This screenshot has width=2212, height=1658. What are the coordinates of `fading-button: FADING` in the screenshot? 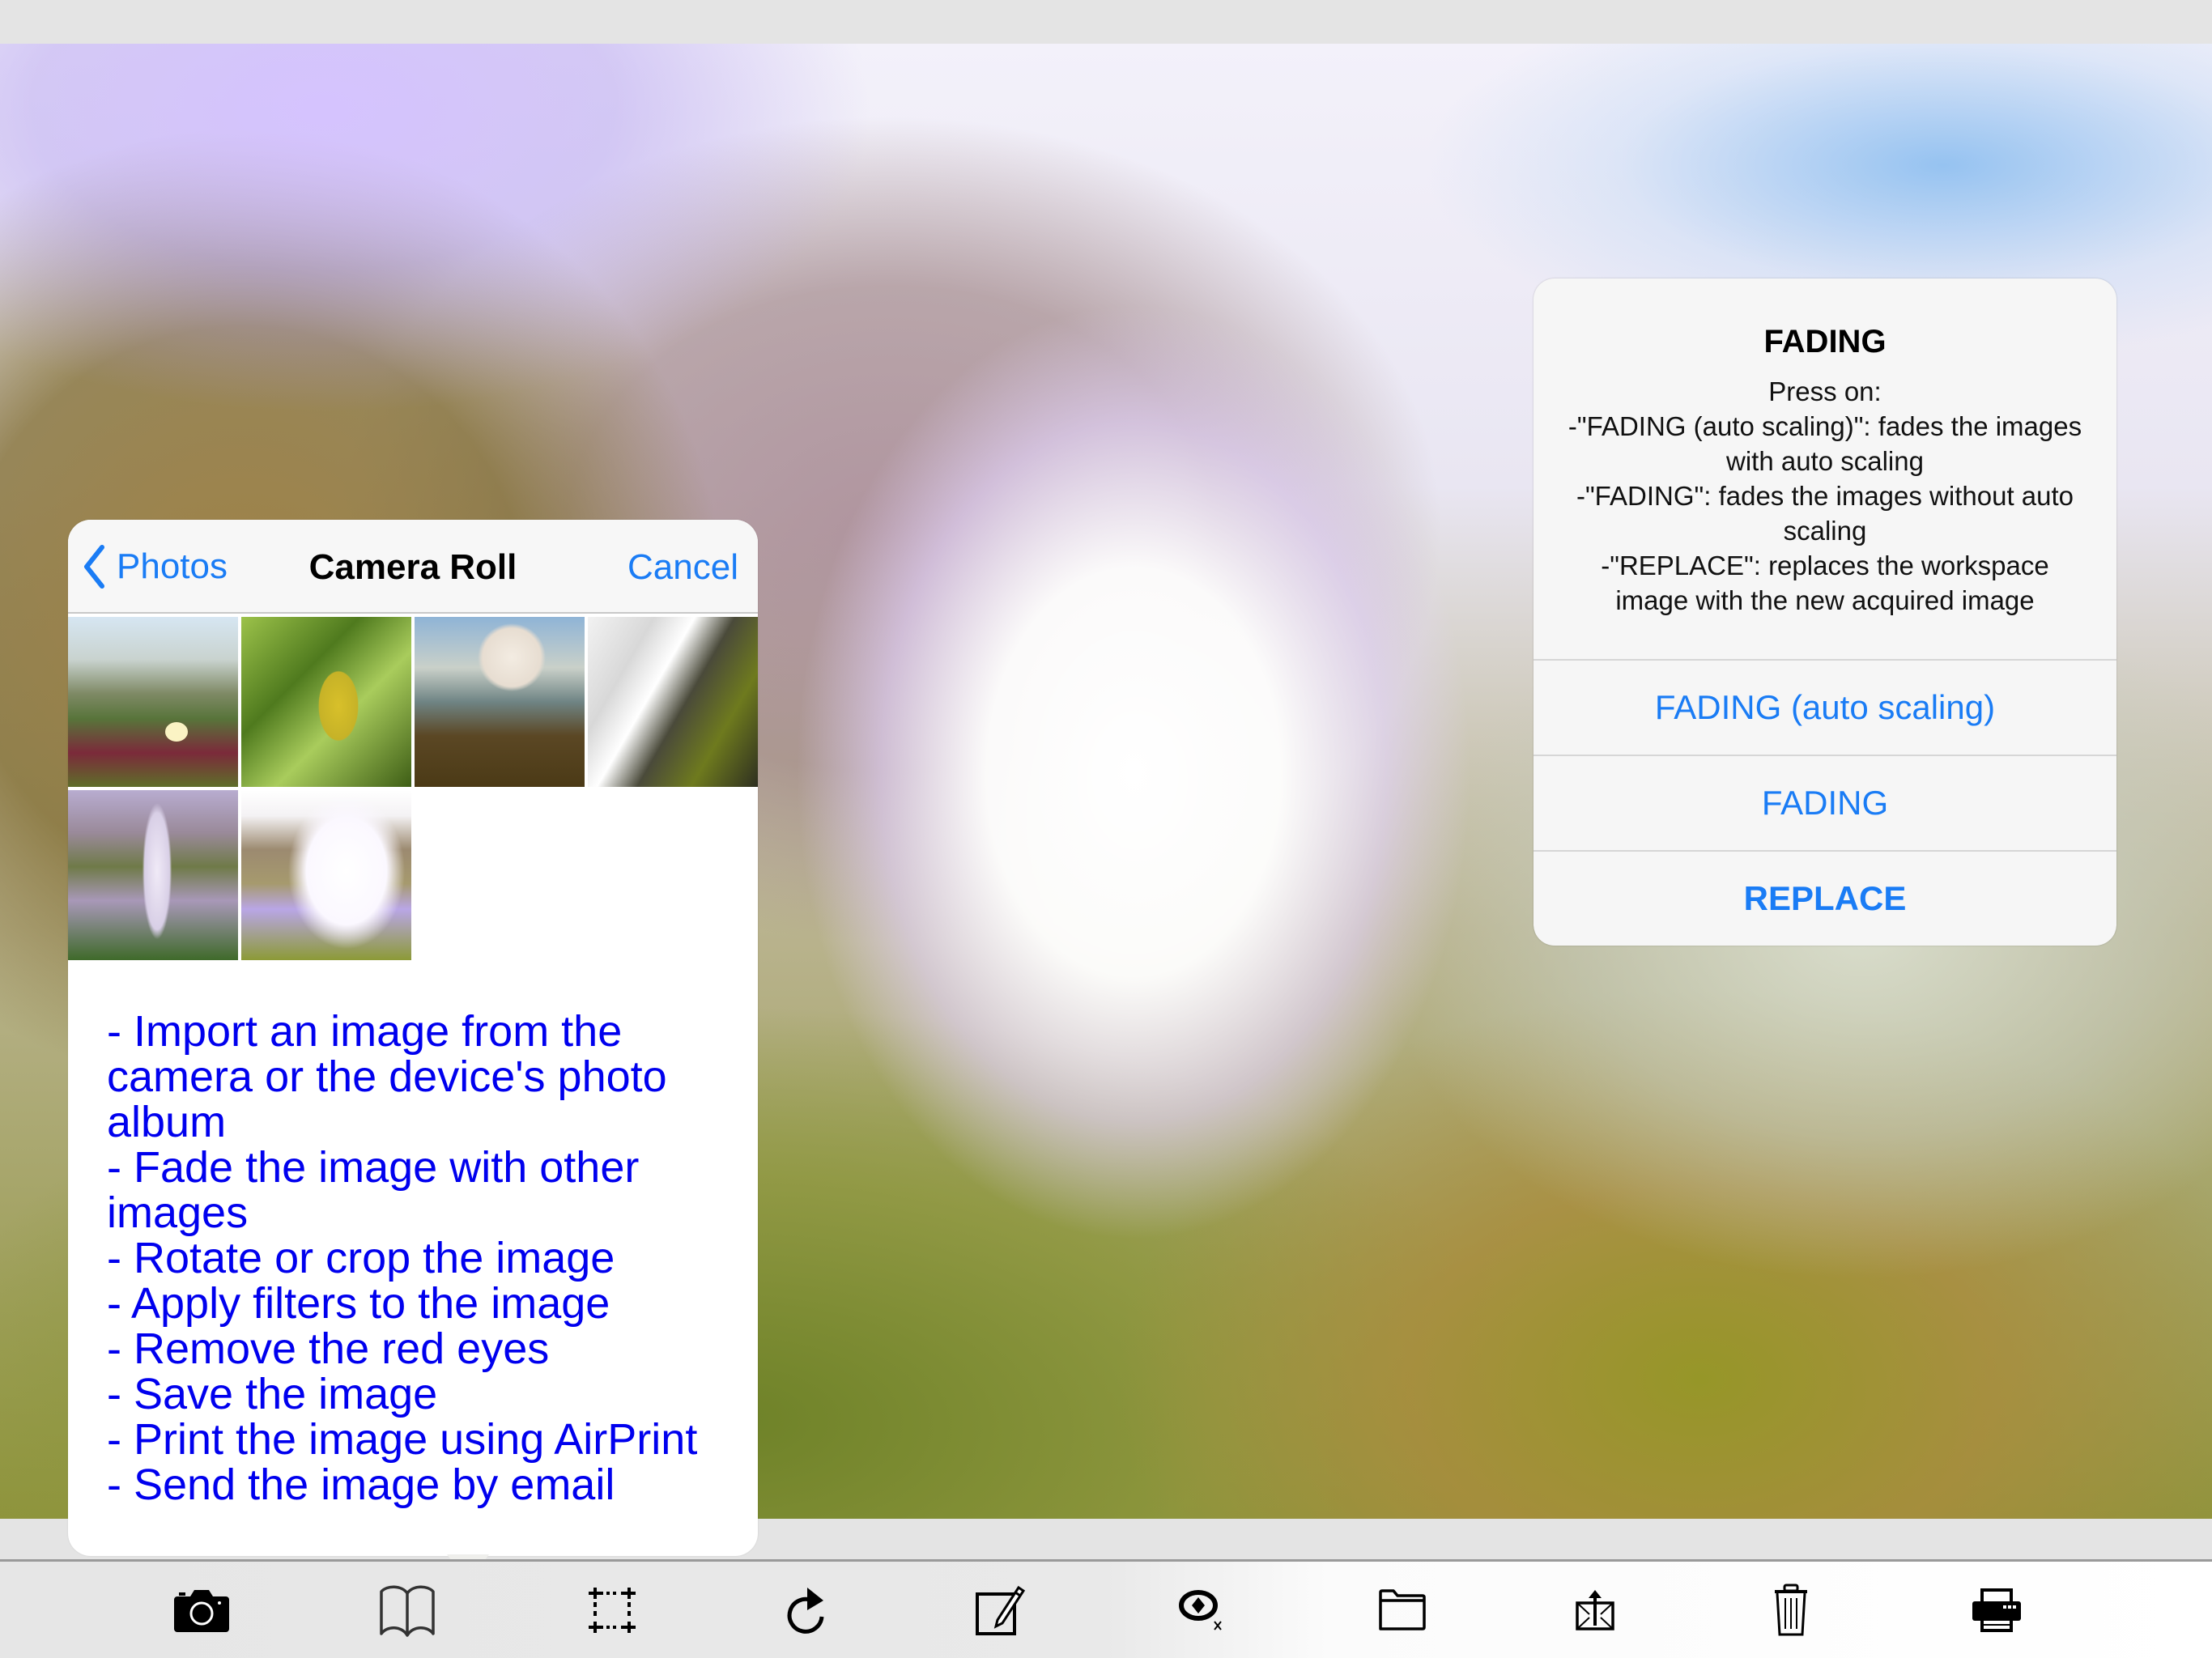 It's located at (1825, 802).